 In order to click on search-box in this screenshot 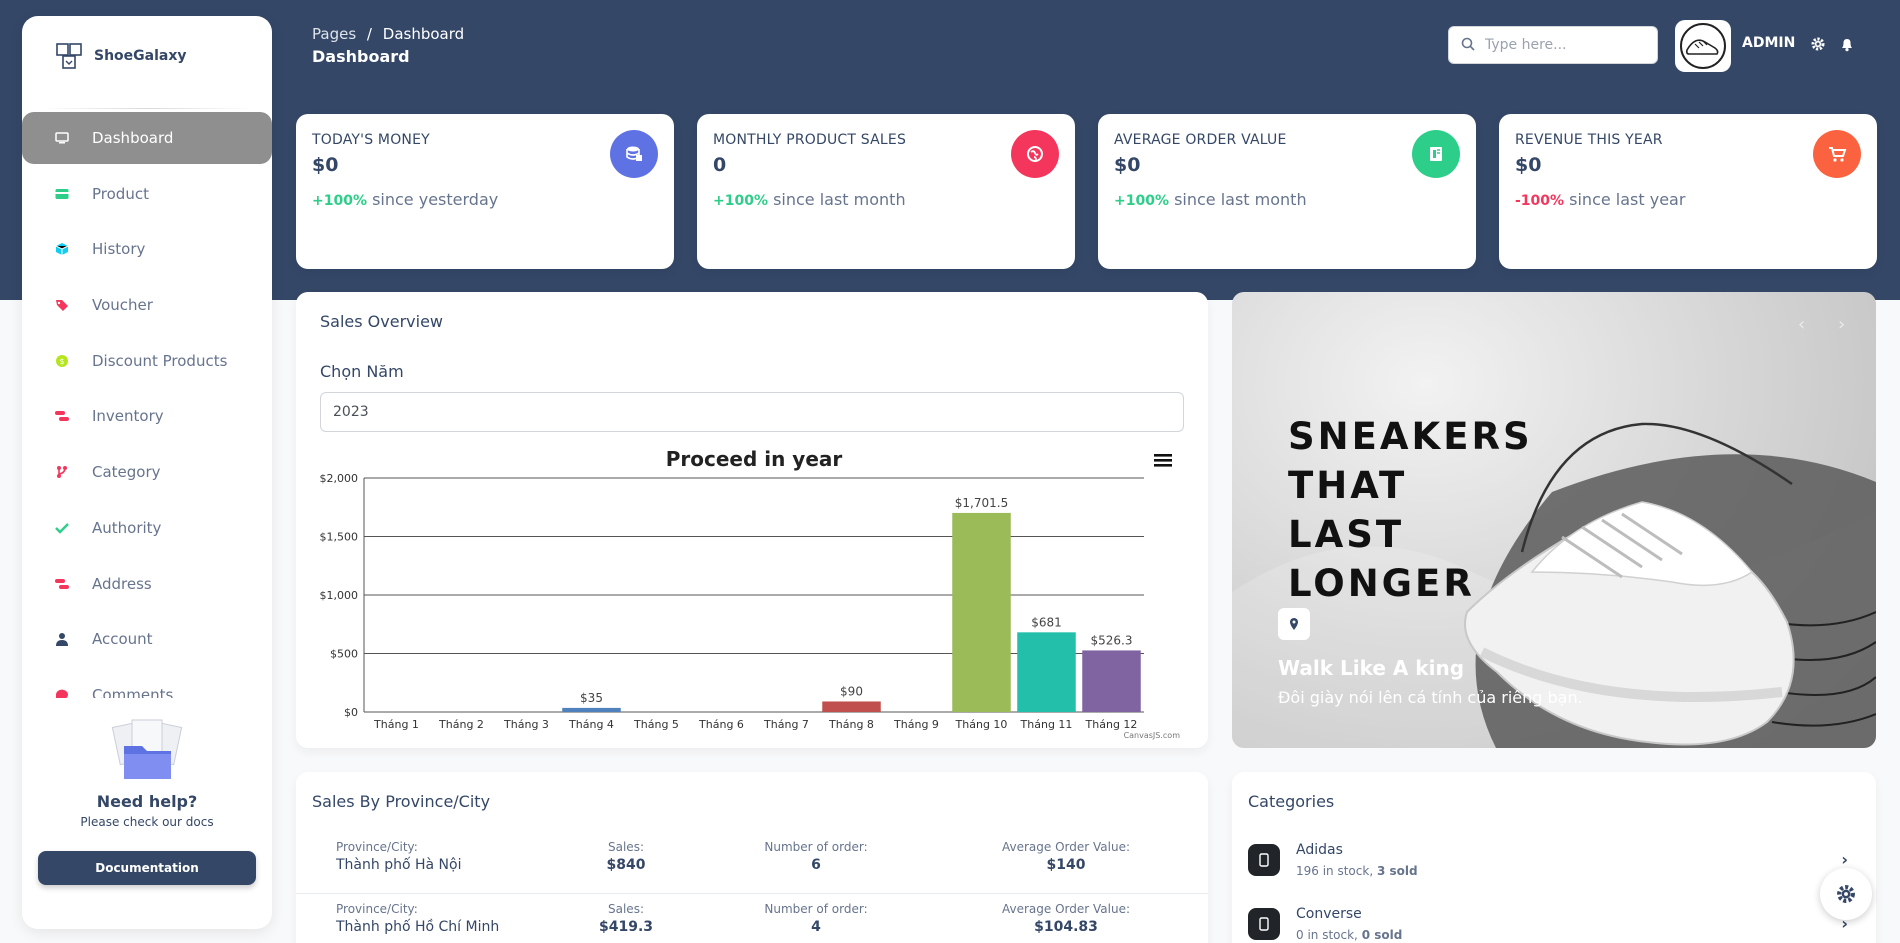, I will do `click(1553, 45)`.